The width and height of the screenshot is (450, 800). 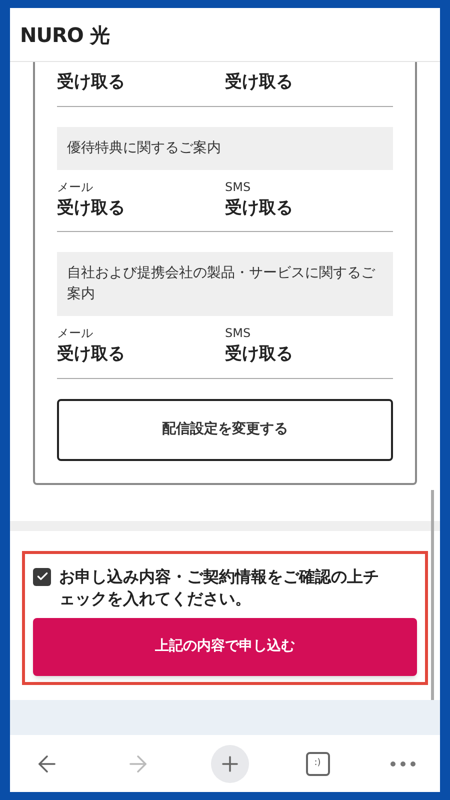 I want to click on consent-checkbox, so click(x=42, y=577).